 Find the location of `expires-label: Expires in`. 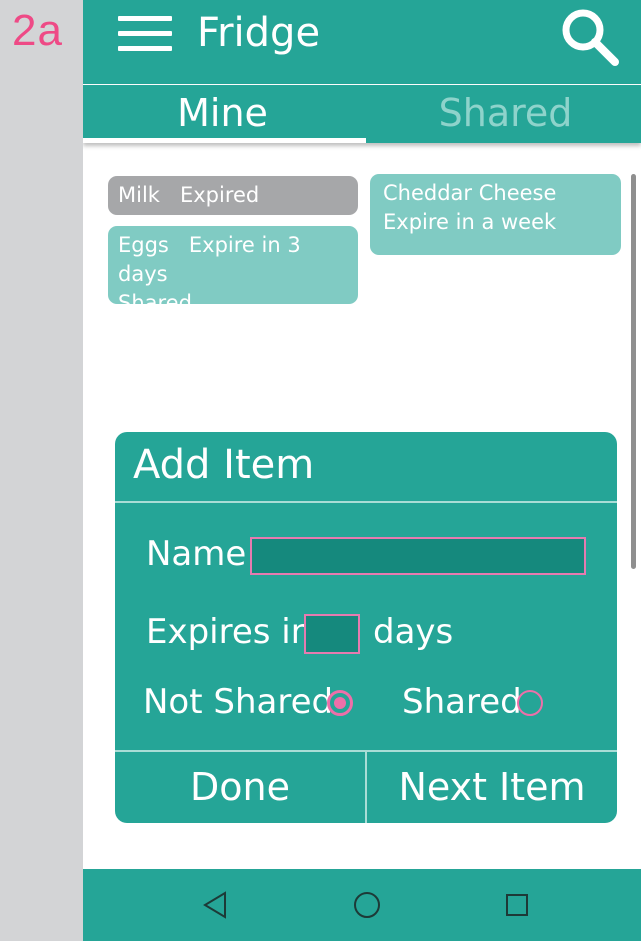

expires-label: Expires in is located at coordinates (229, 632).